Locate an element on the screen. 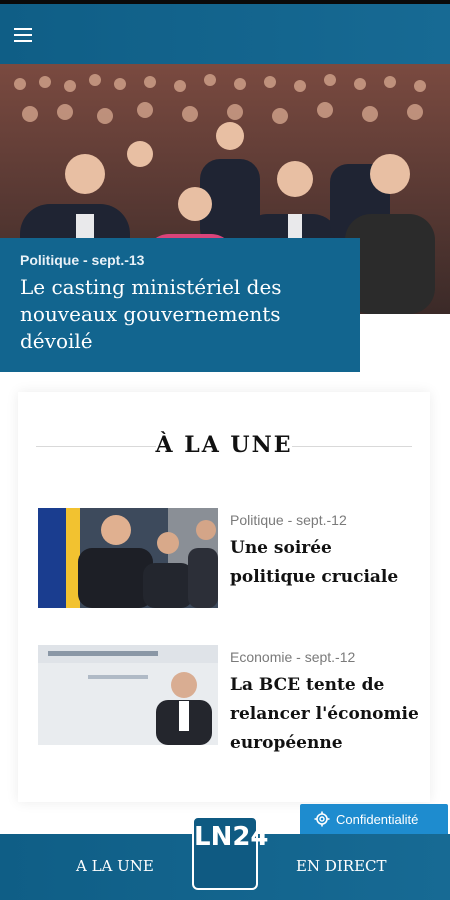  article-title: Une soirée politique cruciale is located at coordinates (325, 563).